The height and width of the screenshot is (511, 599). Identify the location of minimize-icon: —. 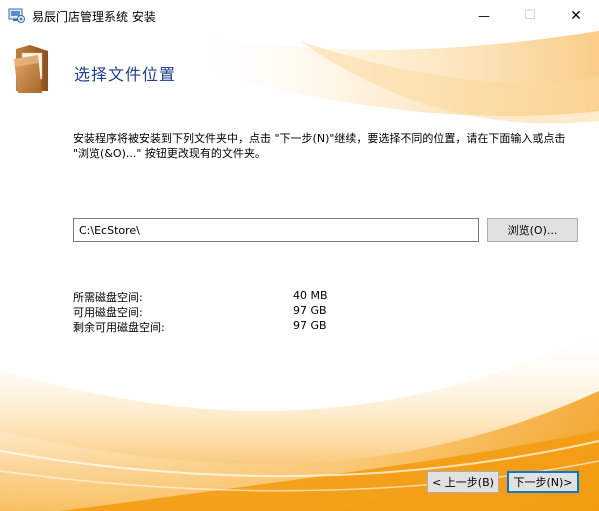
(484, 15).